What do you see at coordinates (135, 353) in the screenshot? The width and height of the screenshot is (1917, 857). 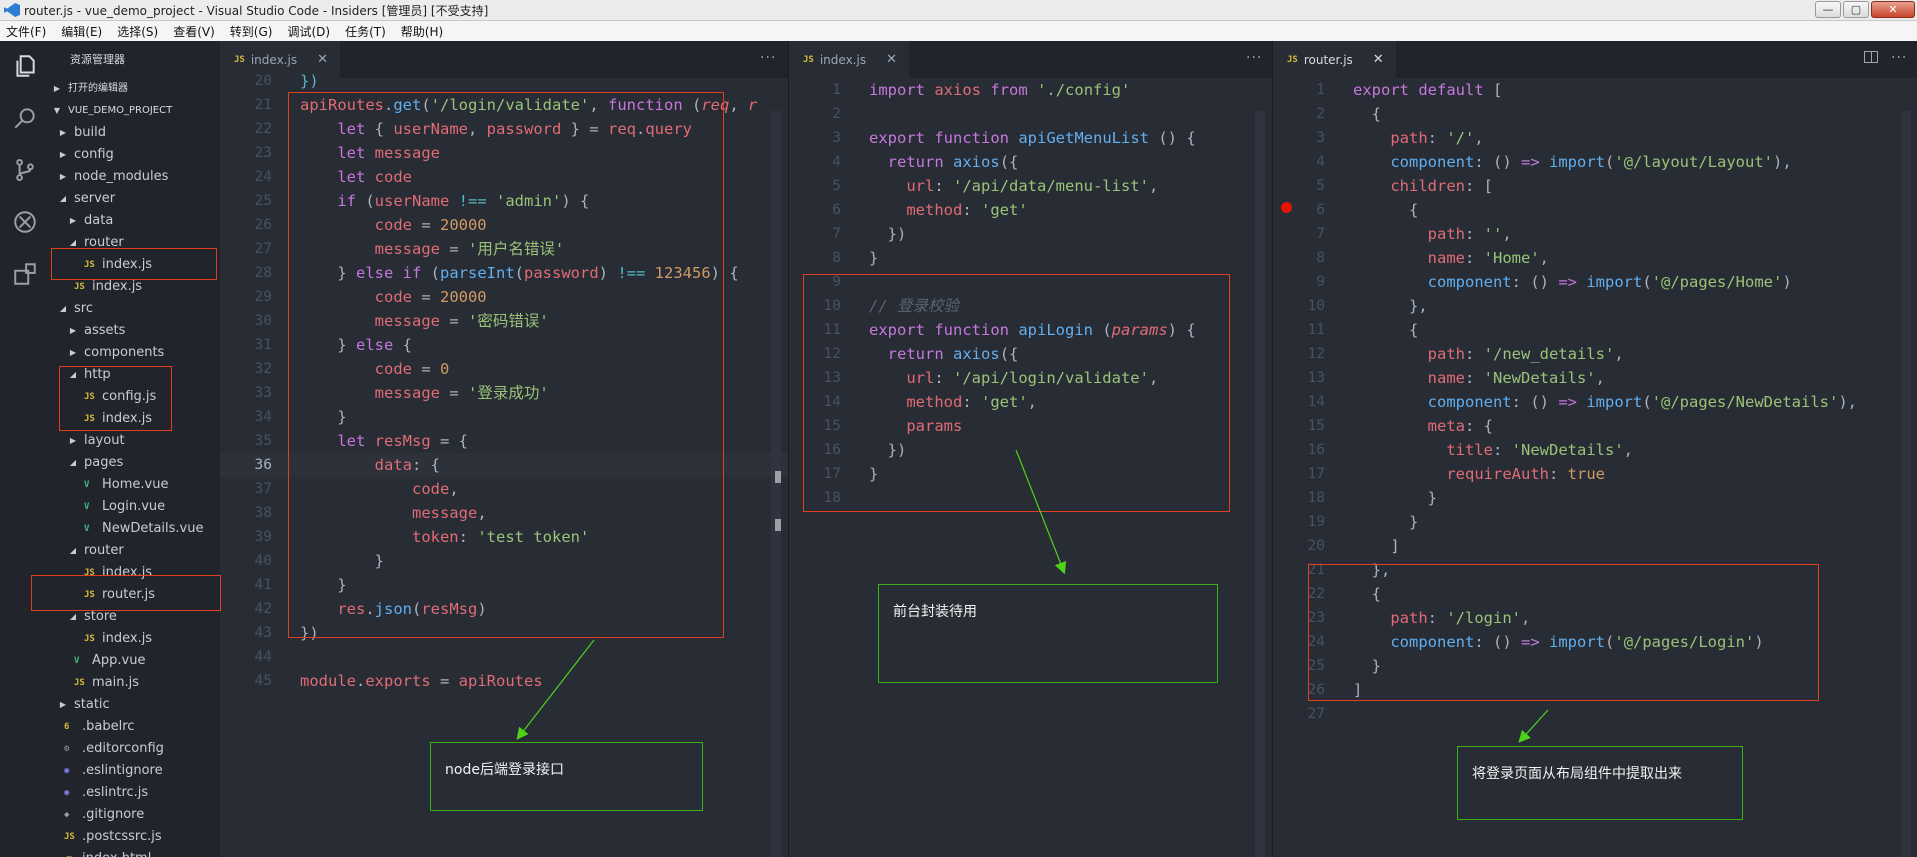 I see `folder-item: ▶ components` at bounding box center [135, 353].